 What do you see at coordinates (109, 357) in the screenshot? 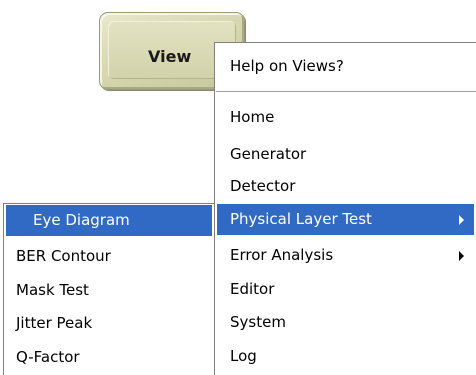
I see `submenu-item-q-factor: Q-Factor` at bounding box center [109, 357].